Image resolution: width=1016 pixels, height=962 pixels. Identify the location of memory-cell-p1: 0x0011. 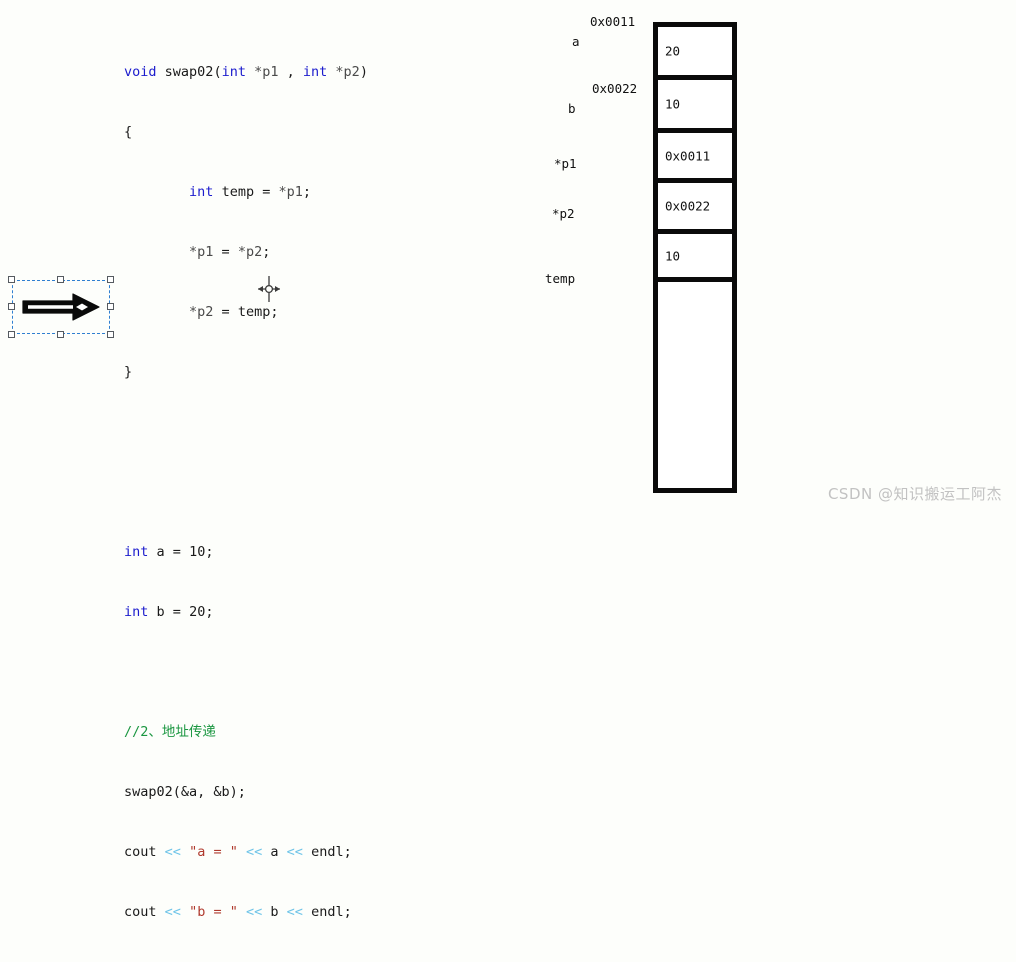
(695, 158).